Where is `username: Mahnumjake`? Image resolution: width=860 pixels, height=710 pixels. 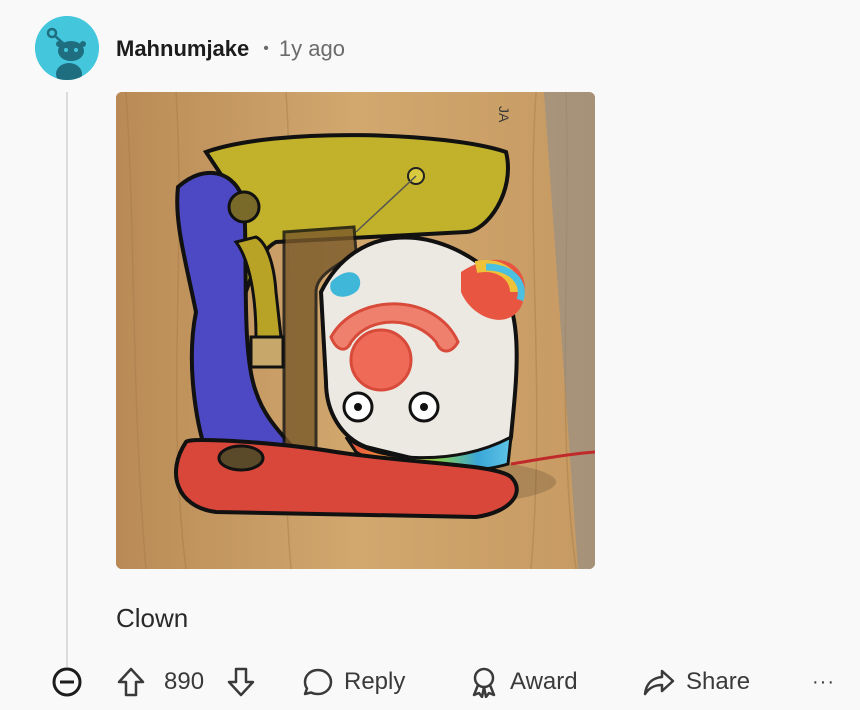
username: Mahnumjake is located at coordinates (182, 49).